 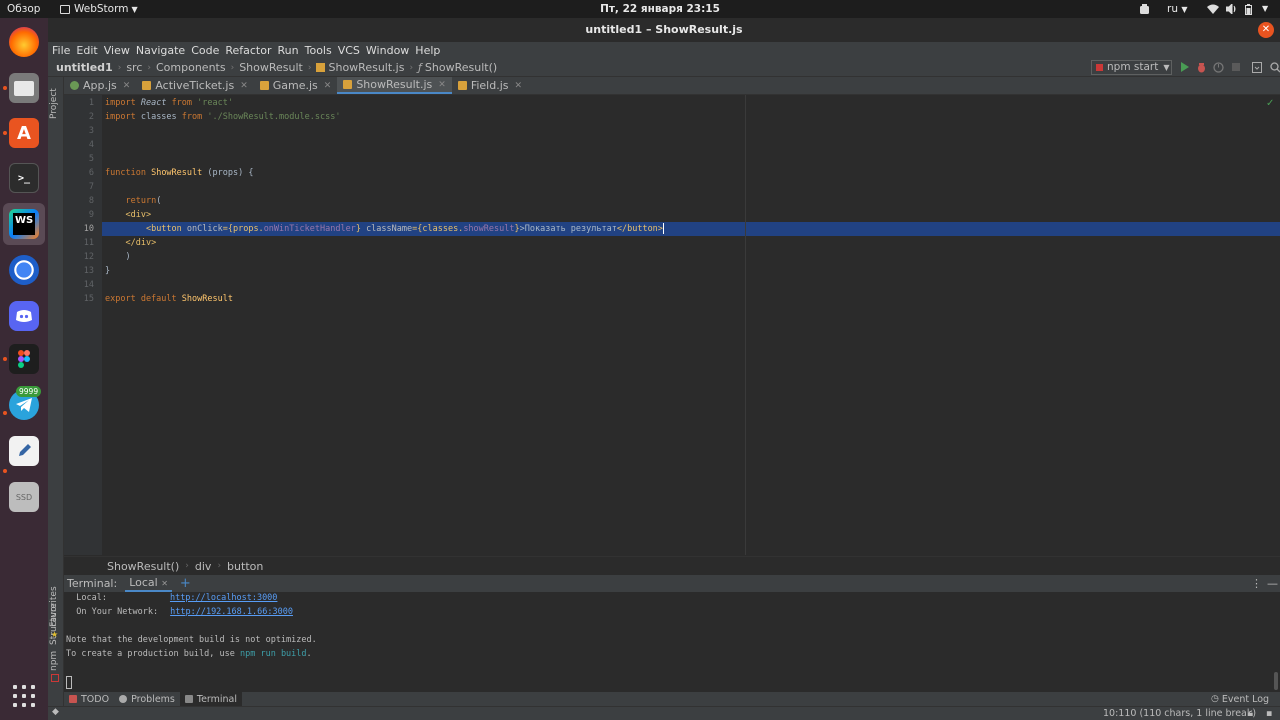 What do you see at coordinates (1266, 30) in the screenshot?
I see `close-window-icon: ✕` at bounding box center [1266, 30].